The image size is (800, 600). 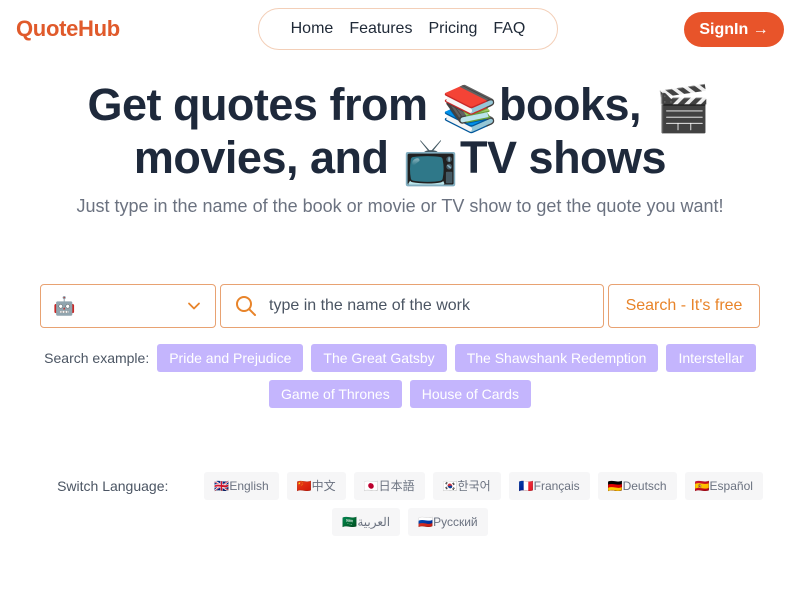 I want to click on example-chip: The Great Gatsby, so click(x=379, y=358).